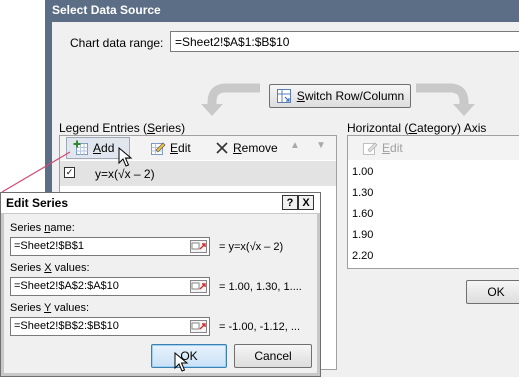 The height and width of the screenshot is (377, 519). Describe the element at coordinates (37, 203) in the screenshot. I see `edit-series-title: Edit Series` at that location.